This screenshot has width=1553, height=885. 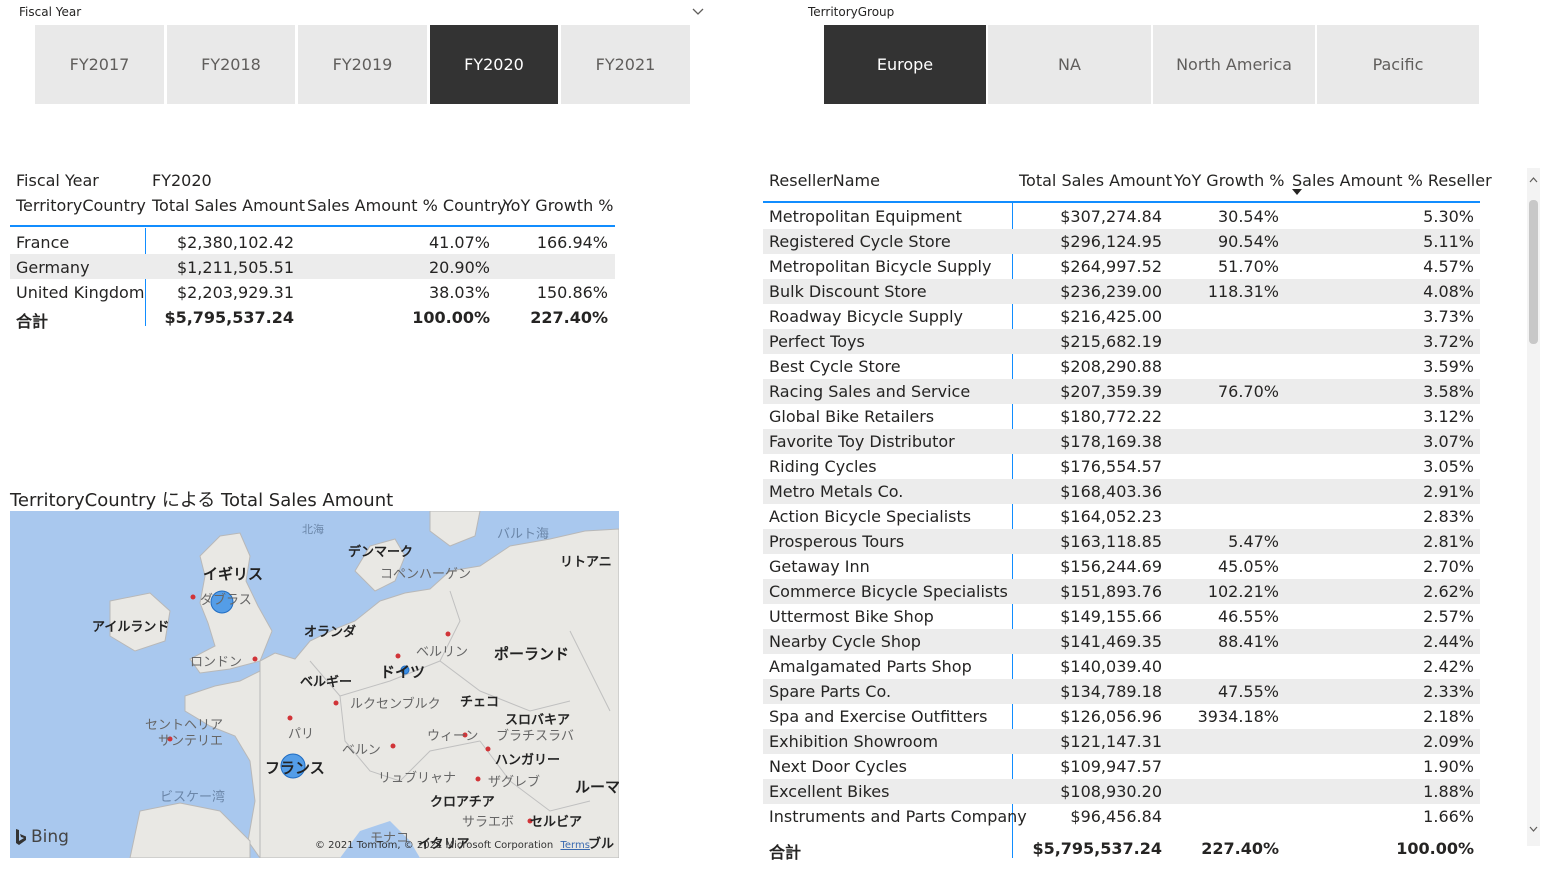 I want to click on sort-descending-icon, so click(x=1297, y=192).